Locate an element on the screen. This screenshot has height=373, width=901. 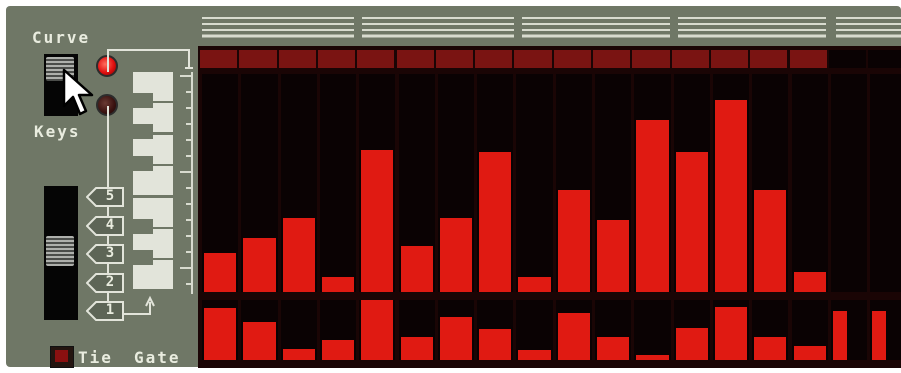
octave-button-4: 4 is located at coordinates (105, 225).